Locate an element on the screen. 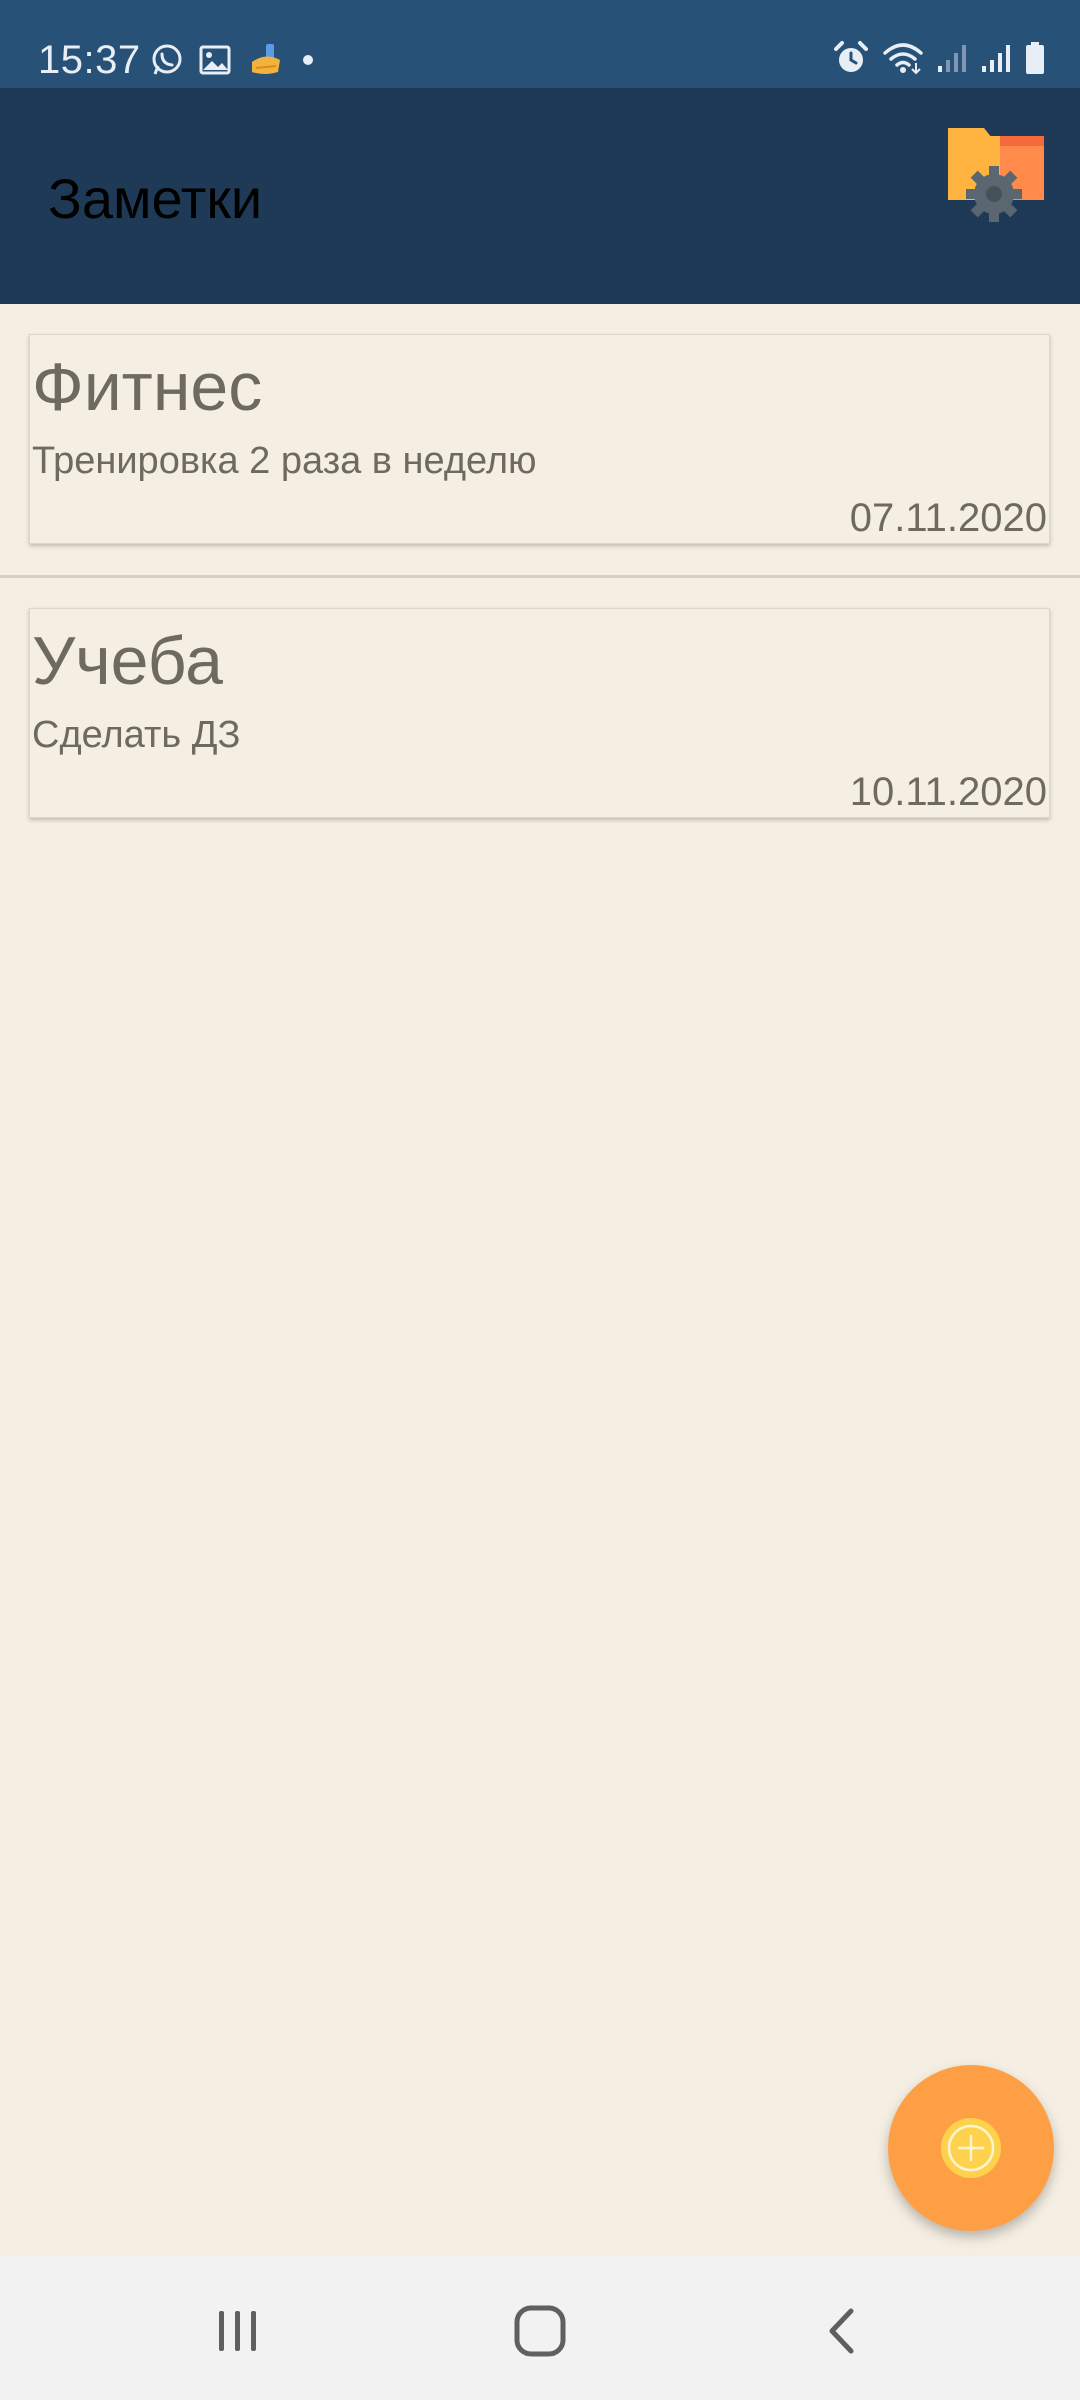  status-notification-icons is located at coordinates (234, 60).